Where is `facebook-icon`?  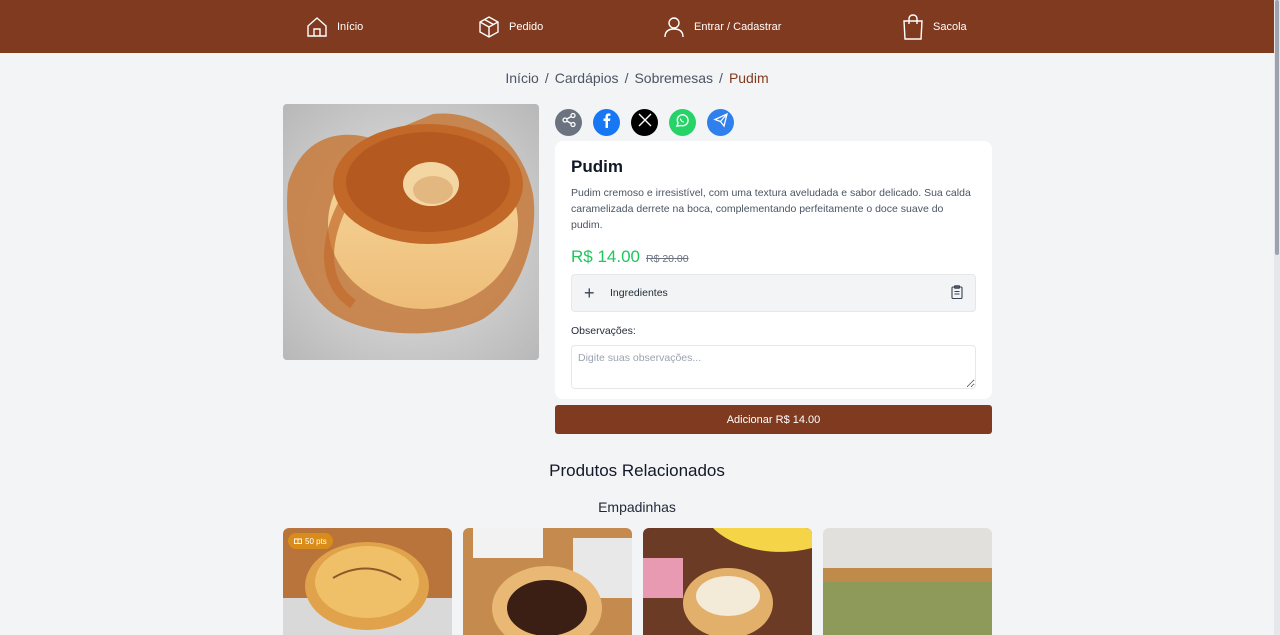 facebook-icon is located at coordinates (607, 122).